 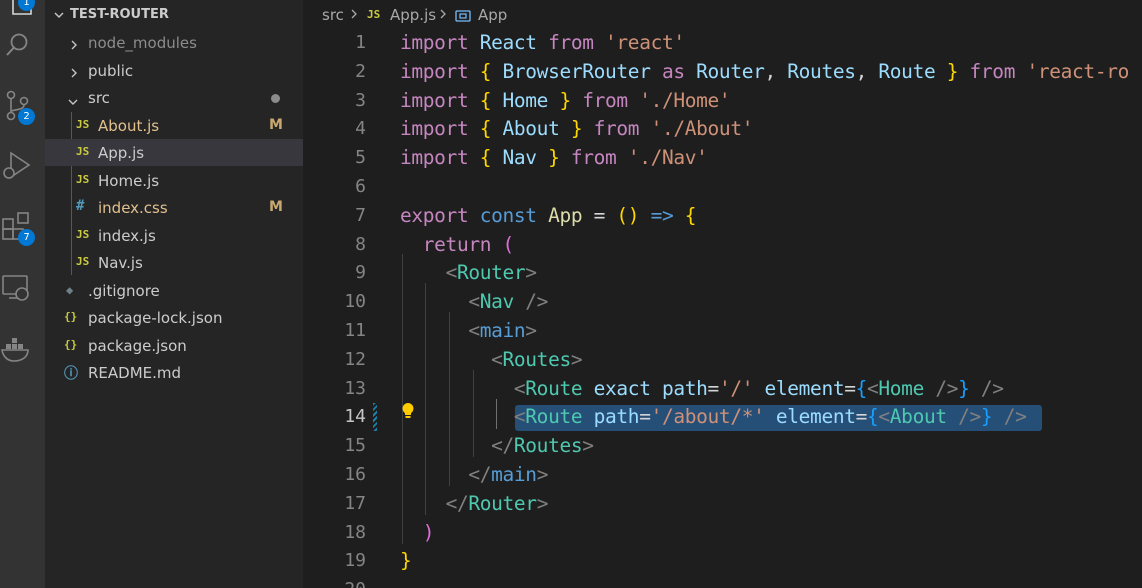 I want to click on breadcrumb-symbol: App, so click(x=492, y=15).